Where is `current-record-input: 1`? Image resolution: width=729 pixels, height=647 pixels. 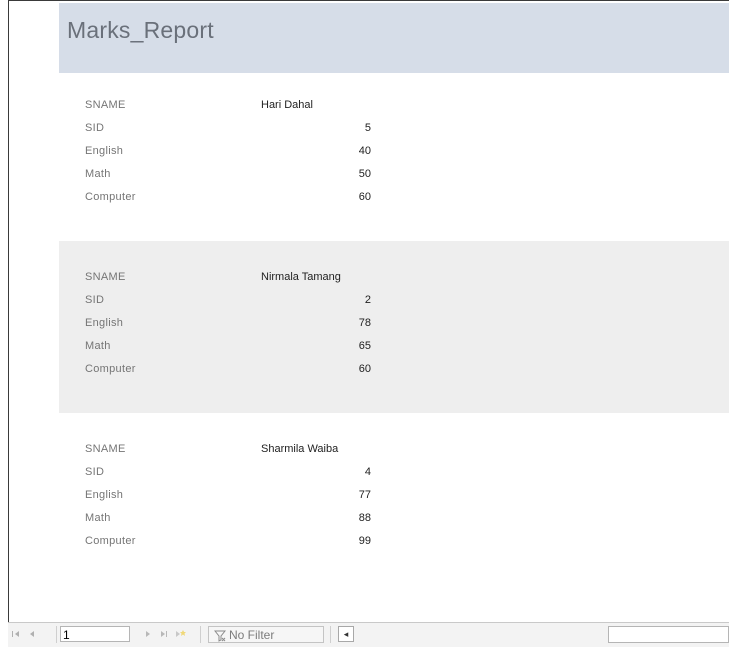
current-record-input: 1 is located at coordinates (95, 634).